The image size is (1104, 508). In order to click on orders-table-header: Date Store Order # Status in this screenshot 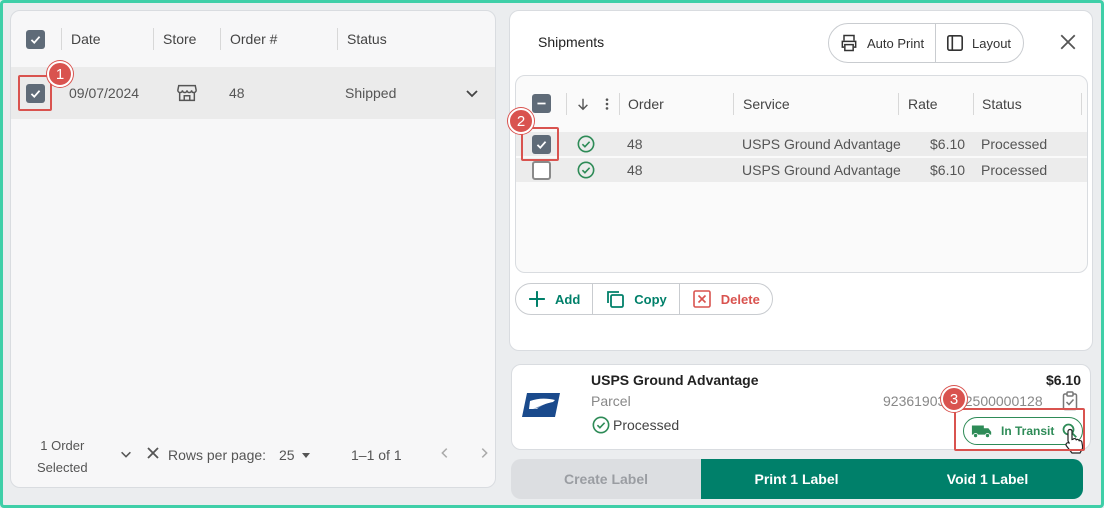, I will do `click(253, 39)`.